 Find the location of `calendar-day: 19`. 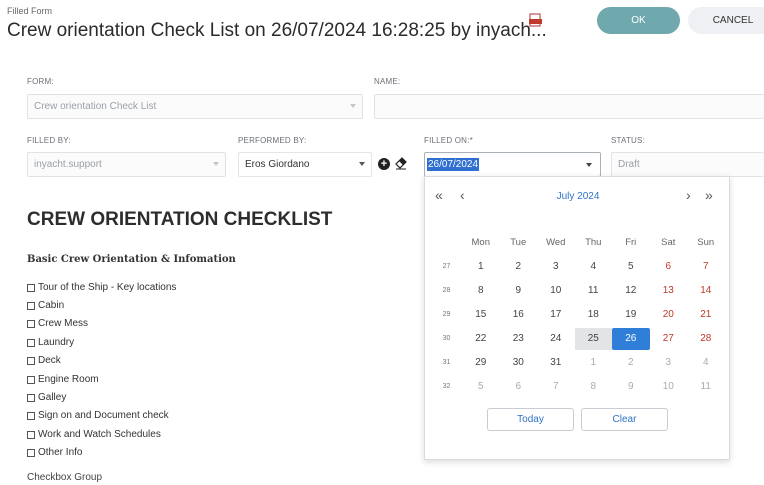

calendar-day: 19 is located at coordinates (631, 315).